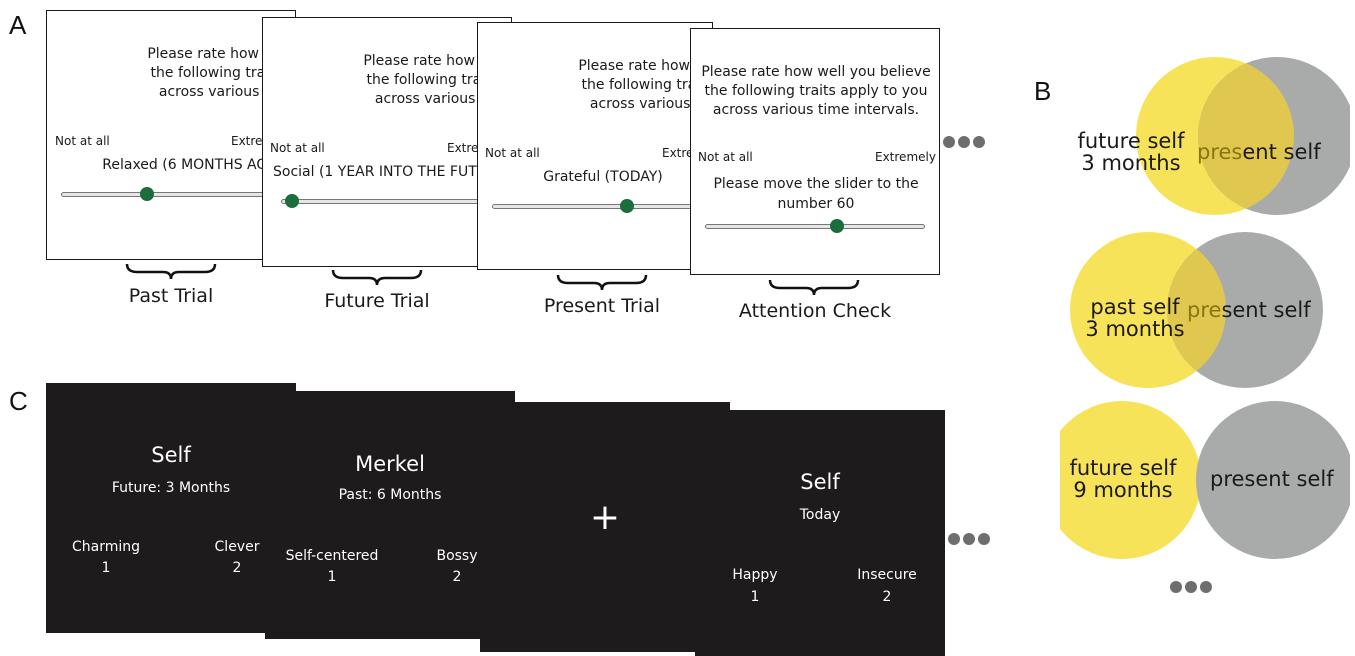  I want to click on trial-label-attention: Attention Check, so click(815, 311).